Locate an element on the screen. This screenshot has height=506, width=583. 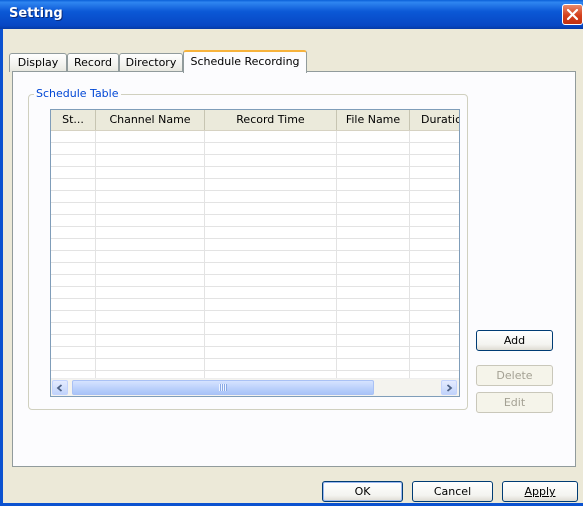
column-header-duration: Duratic is located at coordinates (435, 120).